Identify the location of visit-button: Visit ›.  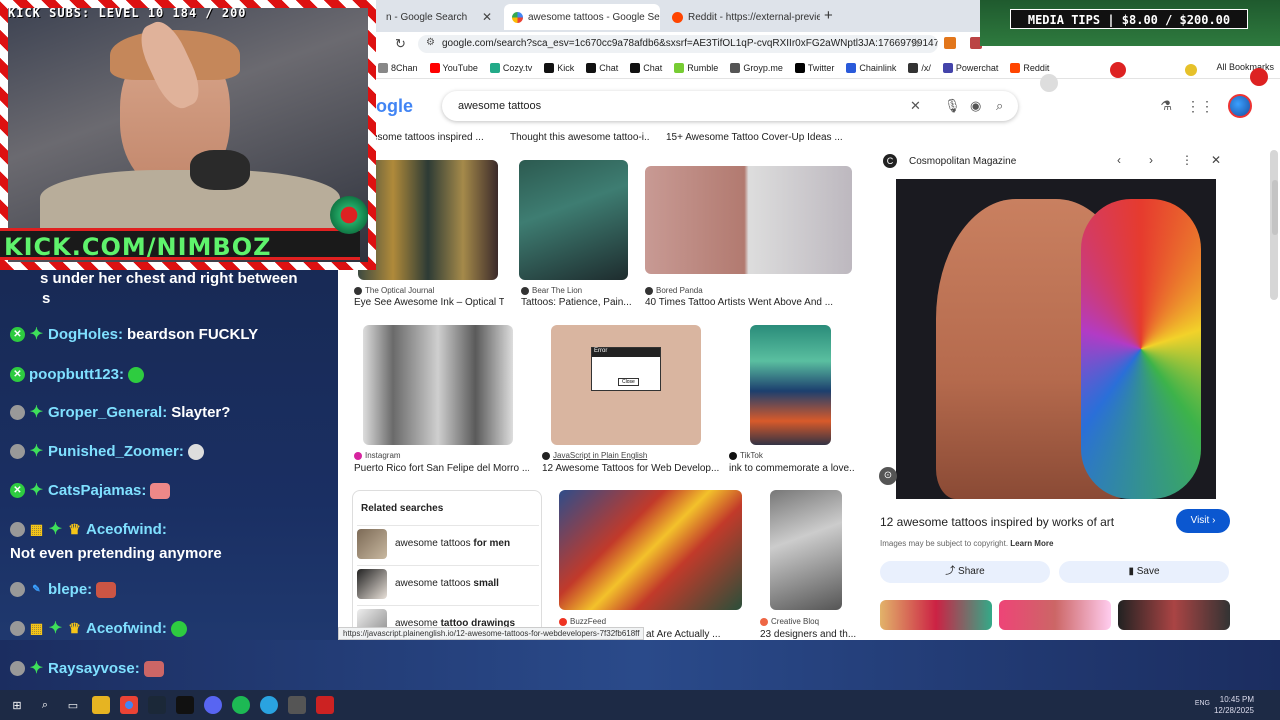
(1203, 521).